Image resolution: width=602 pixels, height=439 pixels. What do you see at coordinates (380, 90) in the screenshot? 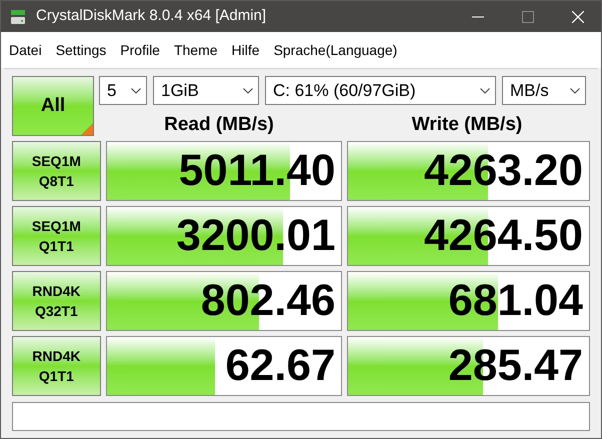
I see `dropdown: C: 61% (60/97GiB)` at bounding box center [380, 90].